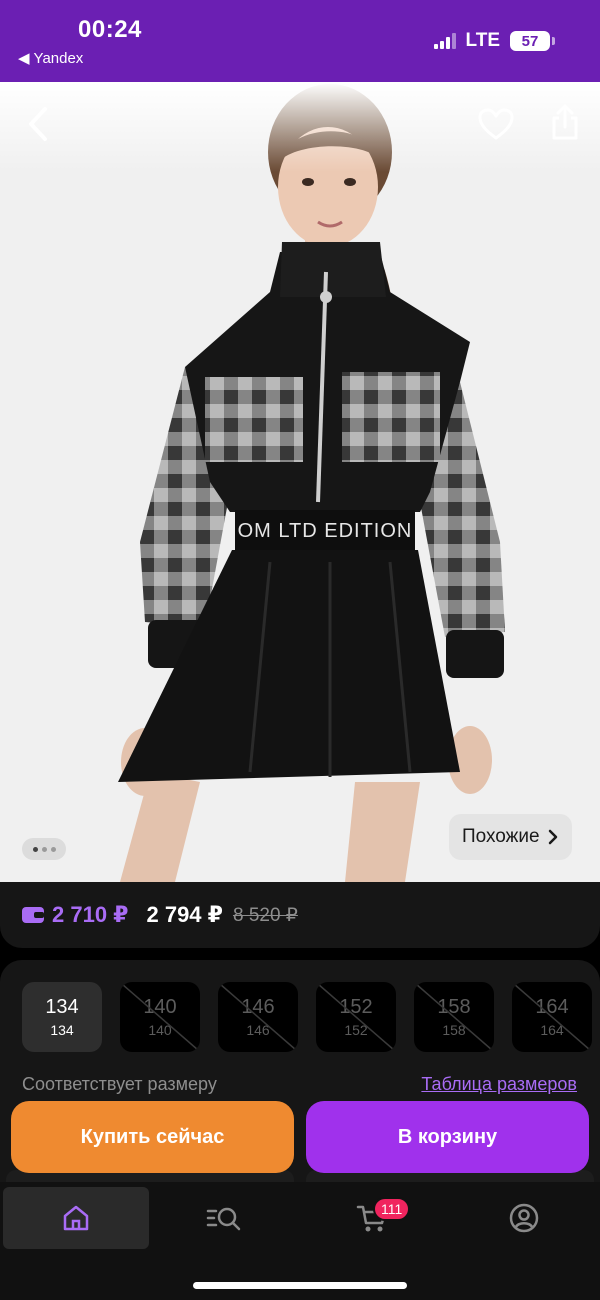 The height and width of the screenshot is (1300, 600). Describe the element at coordinates (300, 1285) in the screenshot. I see `home-indicator` at that location.